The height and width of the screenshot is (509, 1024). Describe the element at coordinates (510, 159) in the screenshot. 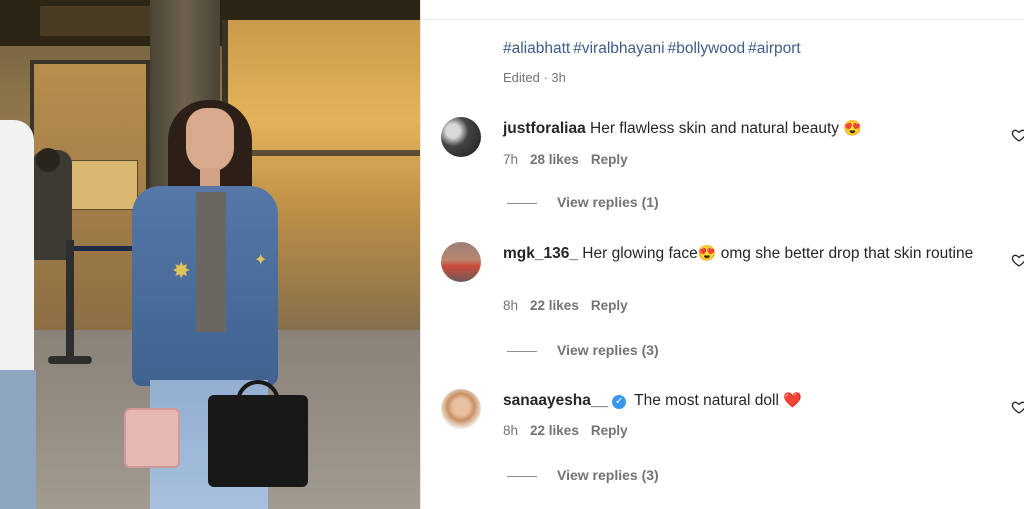

I see `comment-time: 7h` at that location.